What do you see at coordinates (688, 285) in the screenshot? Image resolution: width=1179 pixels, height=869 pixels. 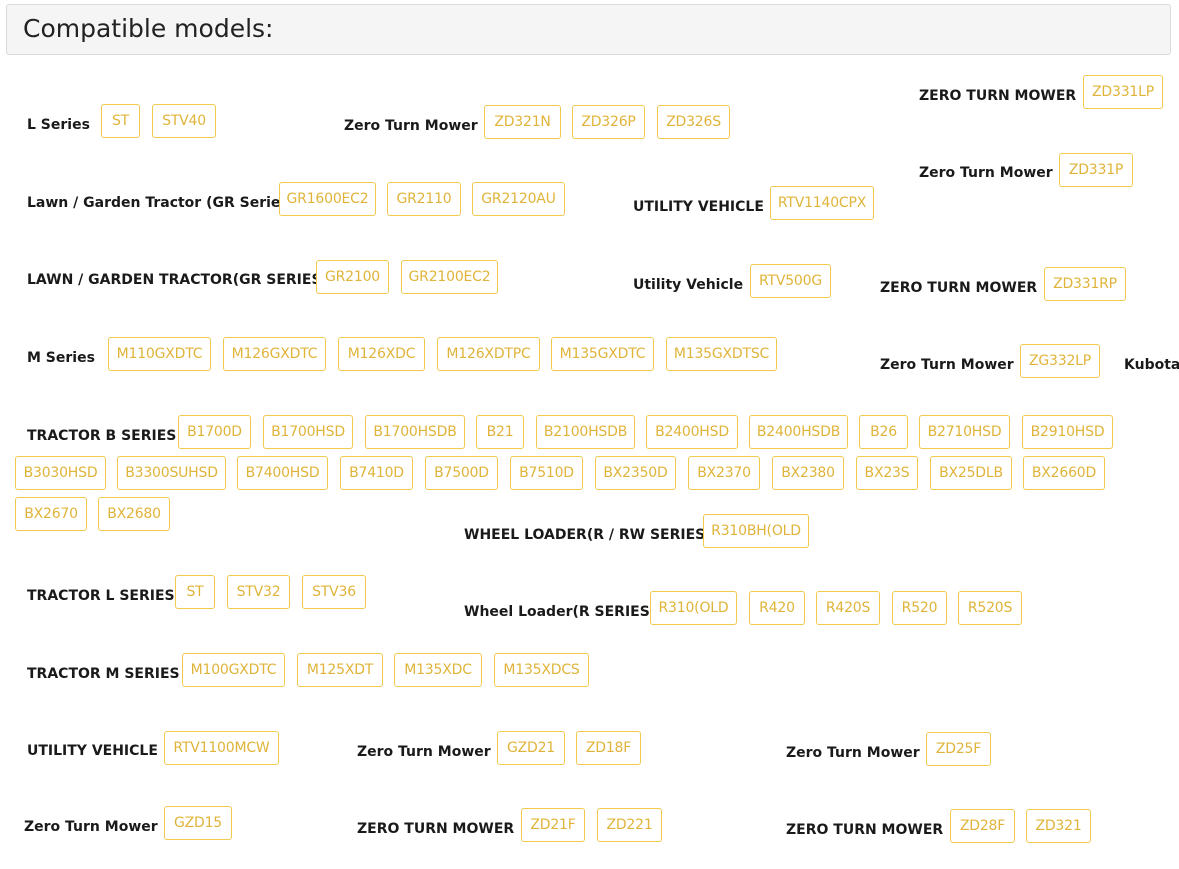 I see `group-label: Utility Vehicle` at bounding box center [688, 285].